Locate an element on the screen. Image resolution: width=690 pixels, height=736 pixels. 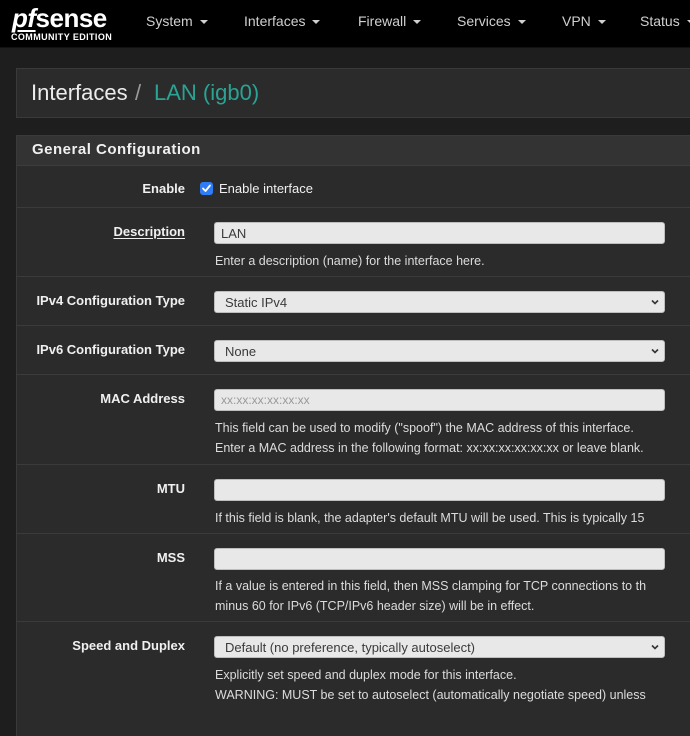
nav-status: Status is located at coordinates (665, 21).